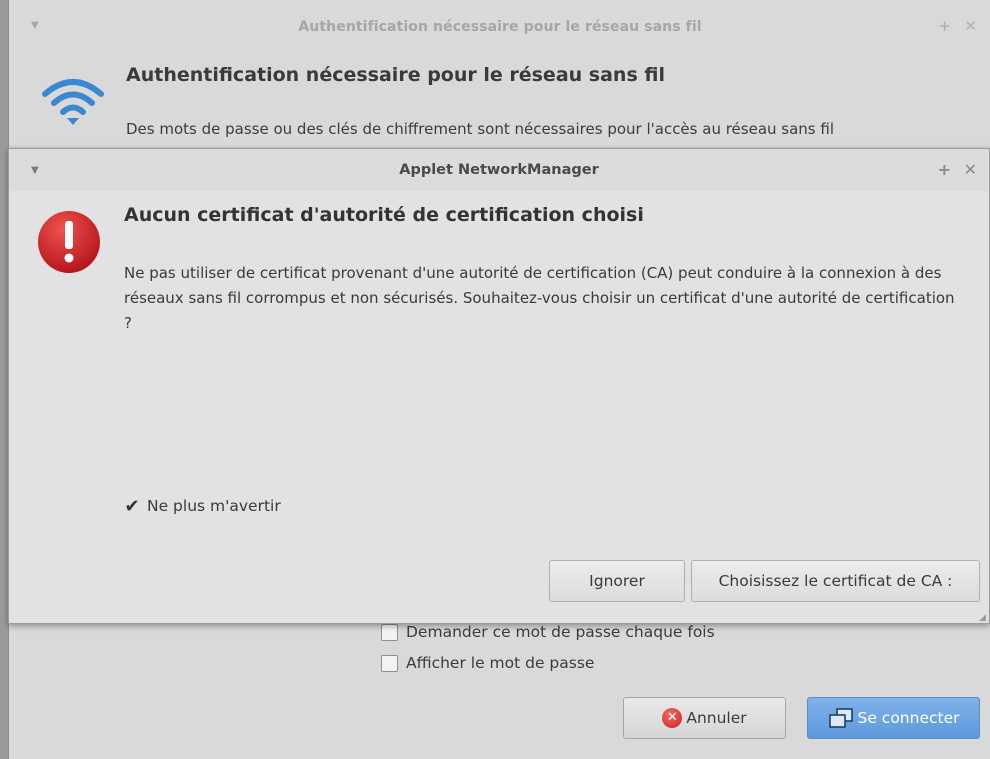 The width and height of the screenshot is (990, 759). I want to click on ask-password-checkbox: Demander ce mot de passe chaque fois, so click(548, 632).